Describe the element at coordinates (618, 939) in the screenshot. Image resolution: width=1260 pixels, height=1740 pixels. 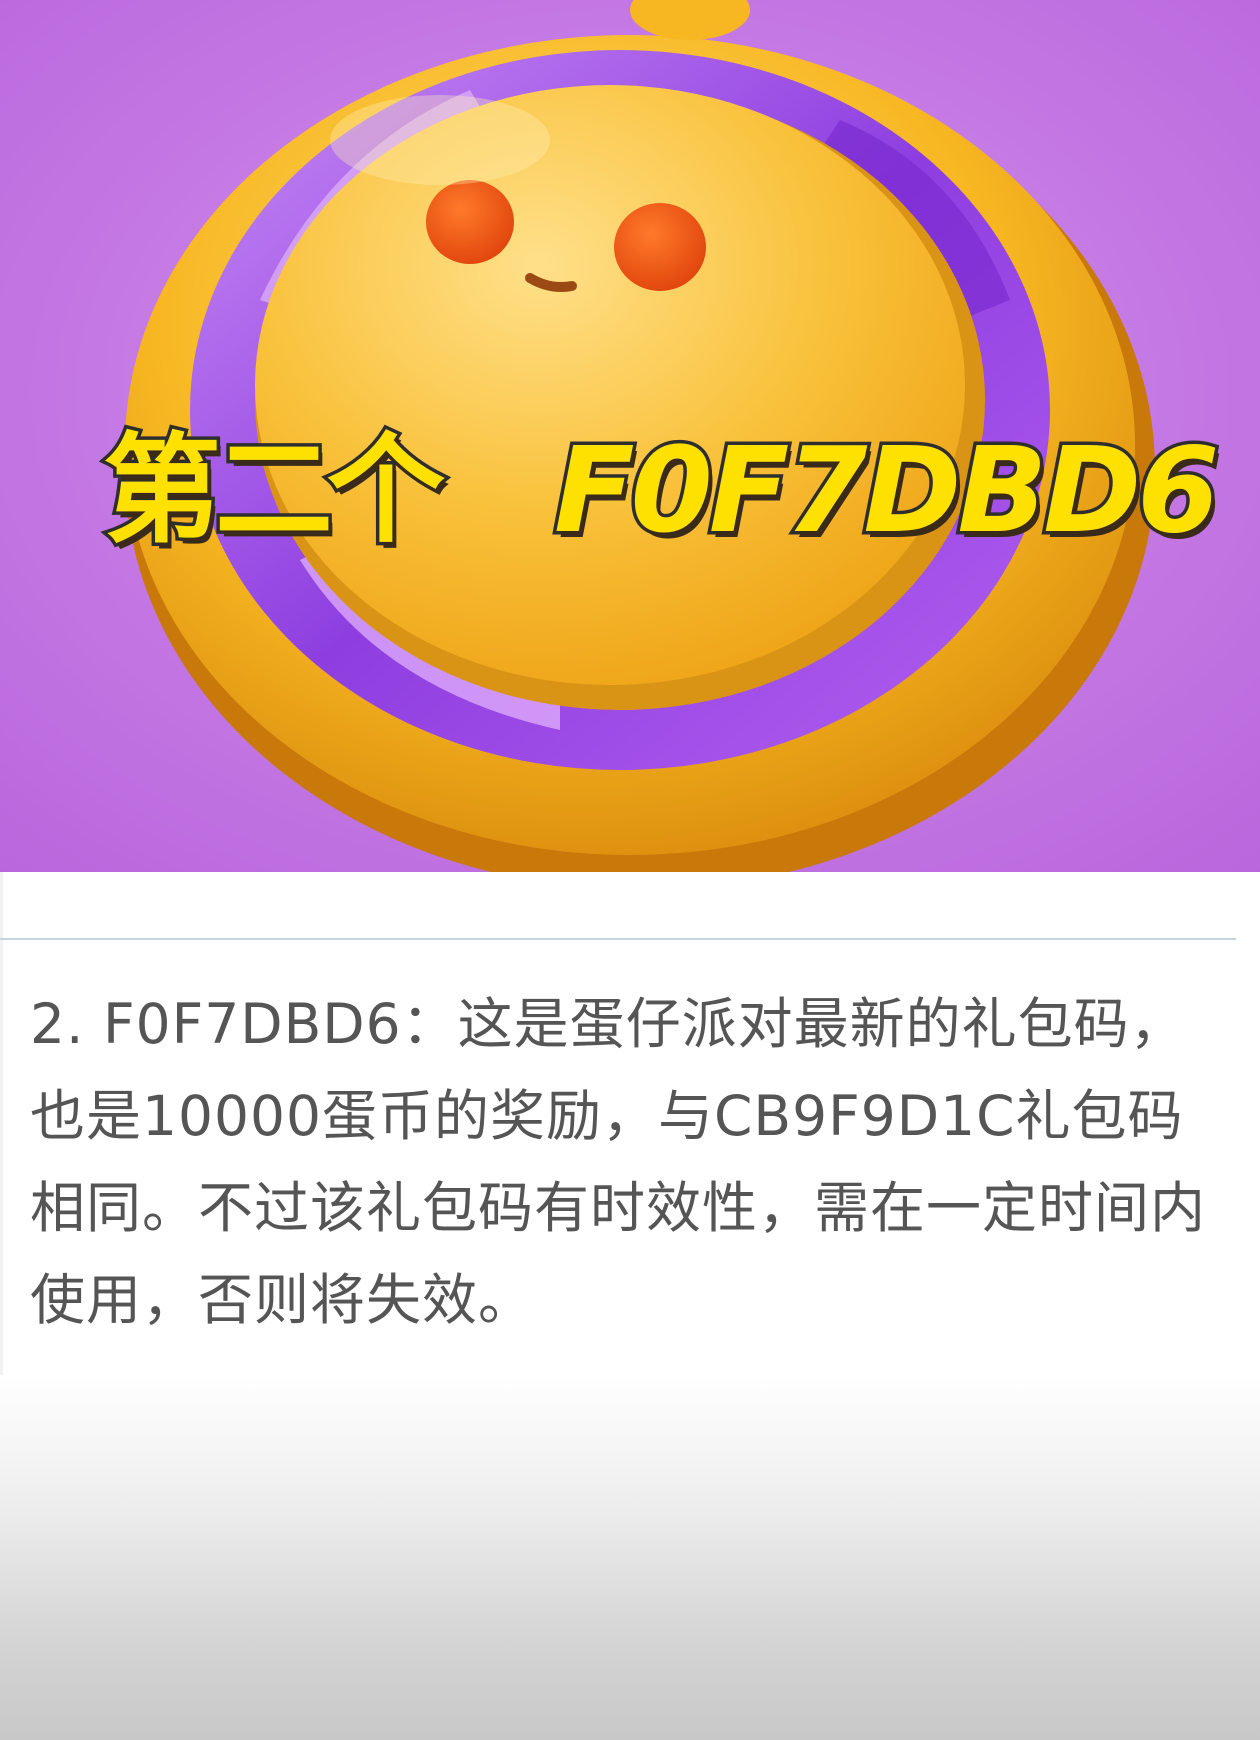
I see `divider` at that location.